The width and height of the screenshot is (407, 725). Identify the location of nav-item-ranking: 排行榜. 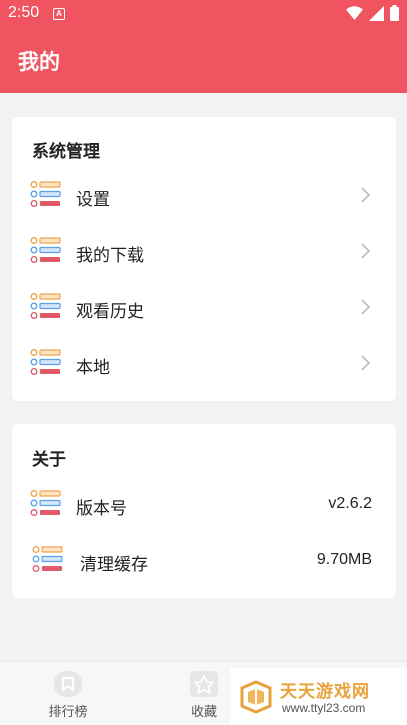
(68, 695).